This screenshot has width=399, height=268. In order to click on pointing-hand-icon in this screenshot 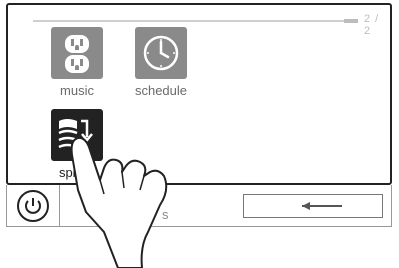, I will do `click(119, 202)`.